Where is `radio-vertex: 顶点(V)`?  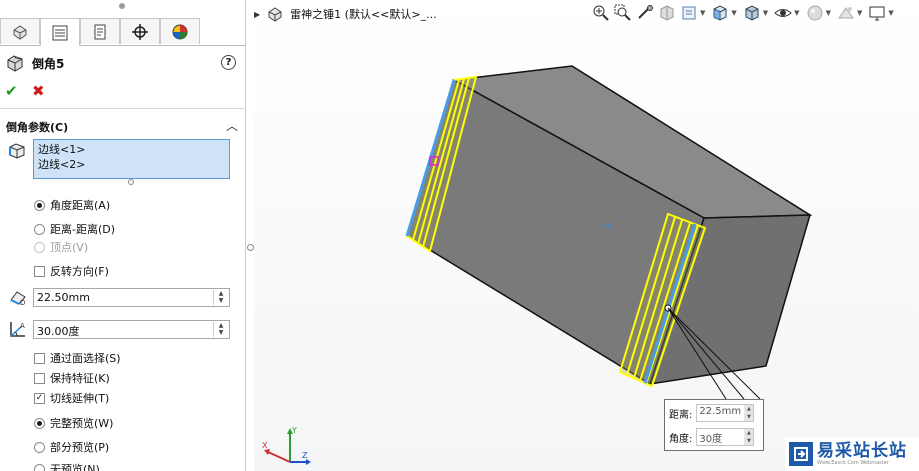
radio-vertex: 顶点(V) is located at coordinates (61, 247).